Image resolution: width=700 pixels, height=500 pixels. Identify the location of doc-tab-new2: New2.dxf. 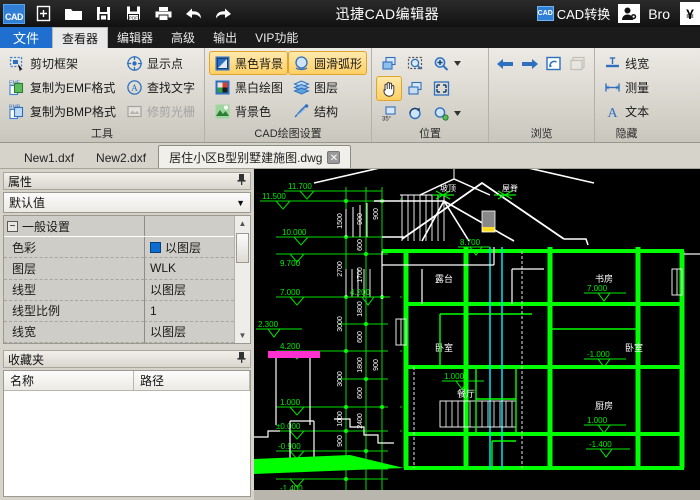
(121, 157).